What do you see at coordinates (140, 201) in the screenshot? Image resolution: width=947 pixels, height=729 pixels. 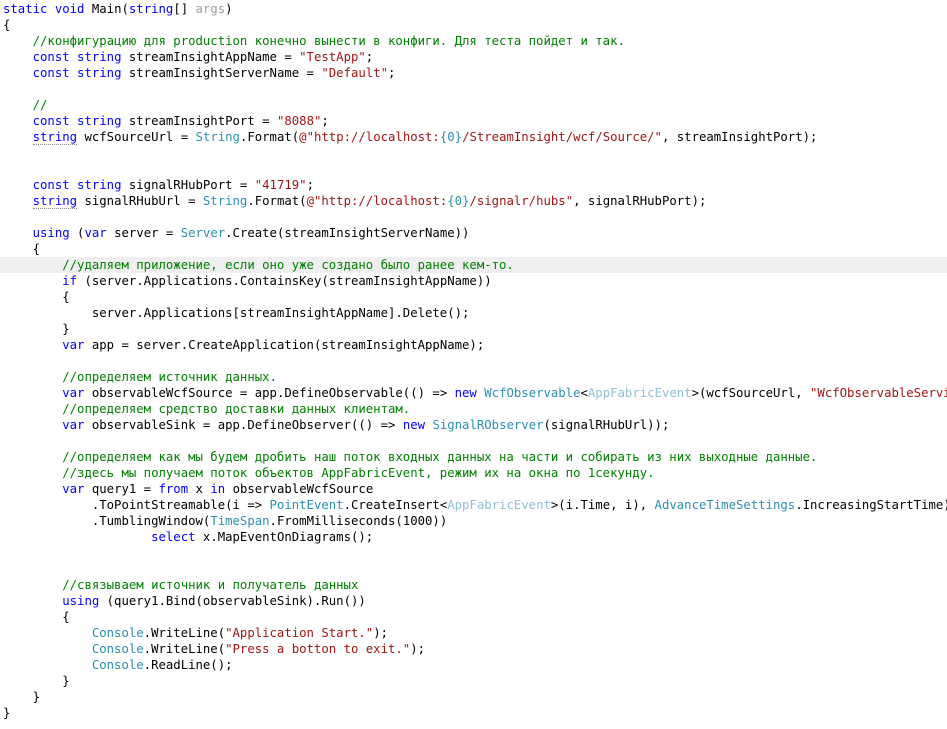 I see `code-token: signalRHubUrl =` at bounding box center [140, 201].